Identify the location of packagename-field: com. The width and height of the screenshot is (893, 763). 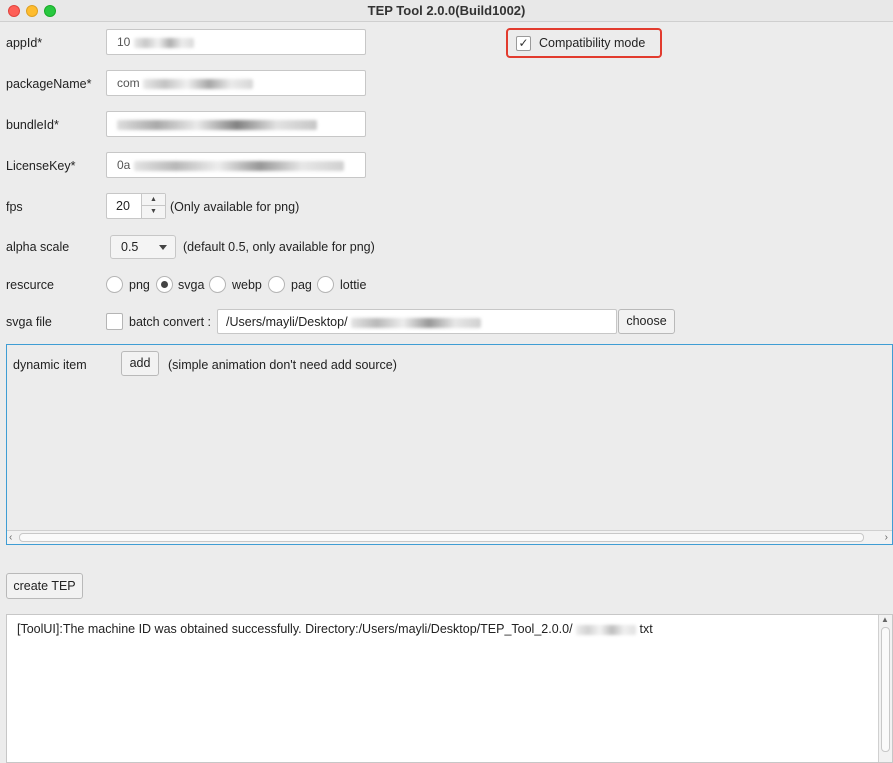
(236, 83).